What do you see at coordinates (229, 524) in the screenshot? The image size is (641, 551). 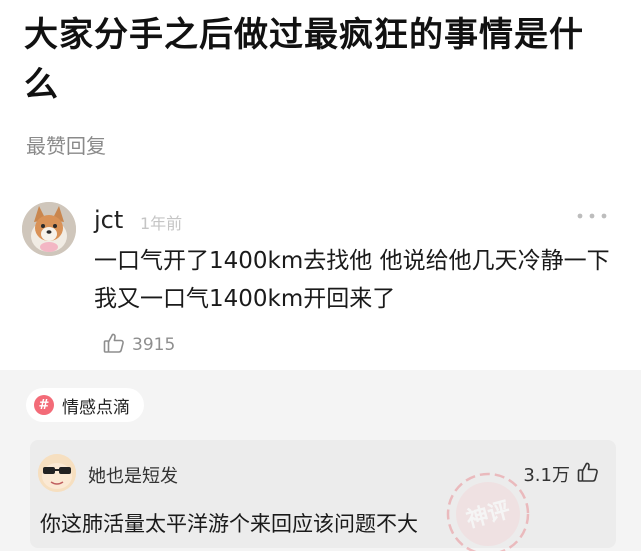 I see `comment-text: 你这肺活量太平洋游个来回应该问题不大` at bounding box center [229, 524].